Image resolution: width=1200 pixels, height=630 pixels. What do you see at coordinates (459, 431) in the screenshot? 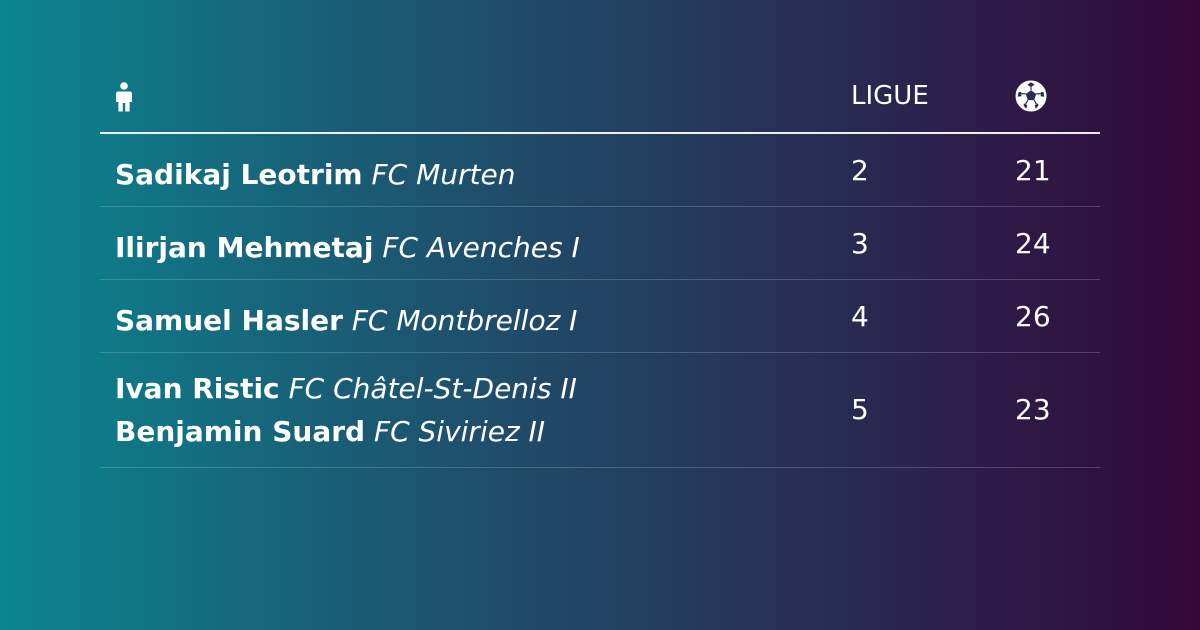
I see `player-club: FC Siviriez II` at bounding box center [459, 431].